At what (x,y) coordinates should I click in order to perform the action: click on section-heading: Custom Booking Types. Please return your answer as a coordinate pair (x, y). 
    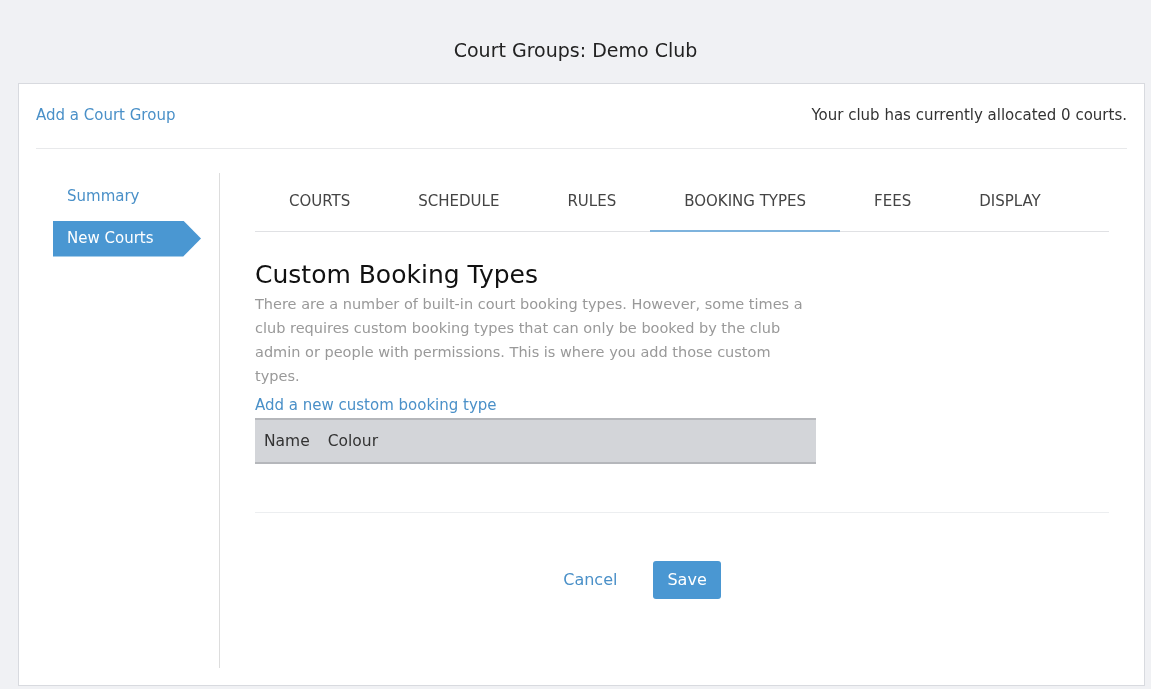
    Looking at the image, I should click on (397, 274).